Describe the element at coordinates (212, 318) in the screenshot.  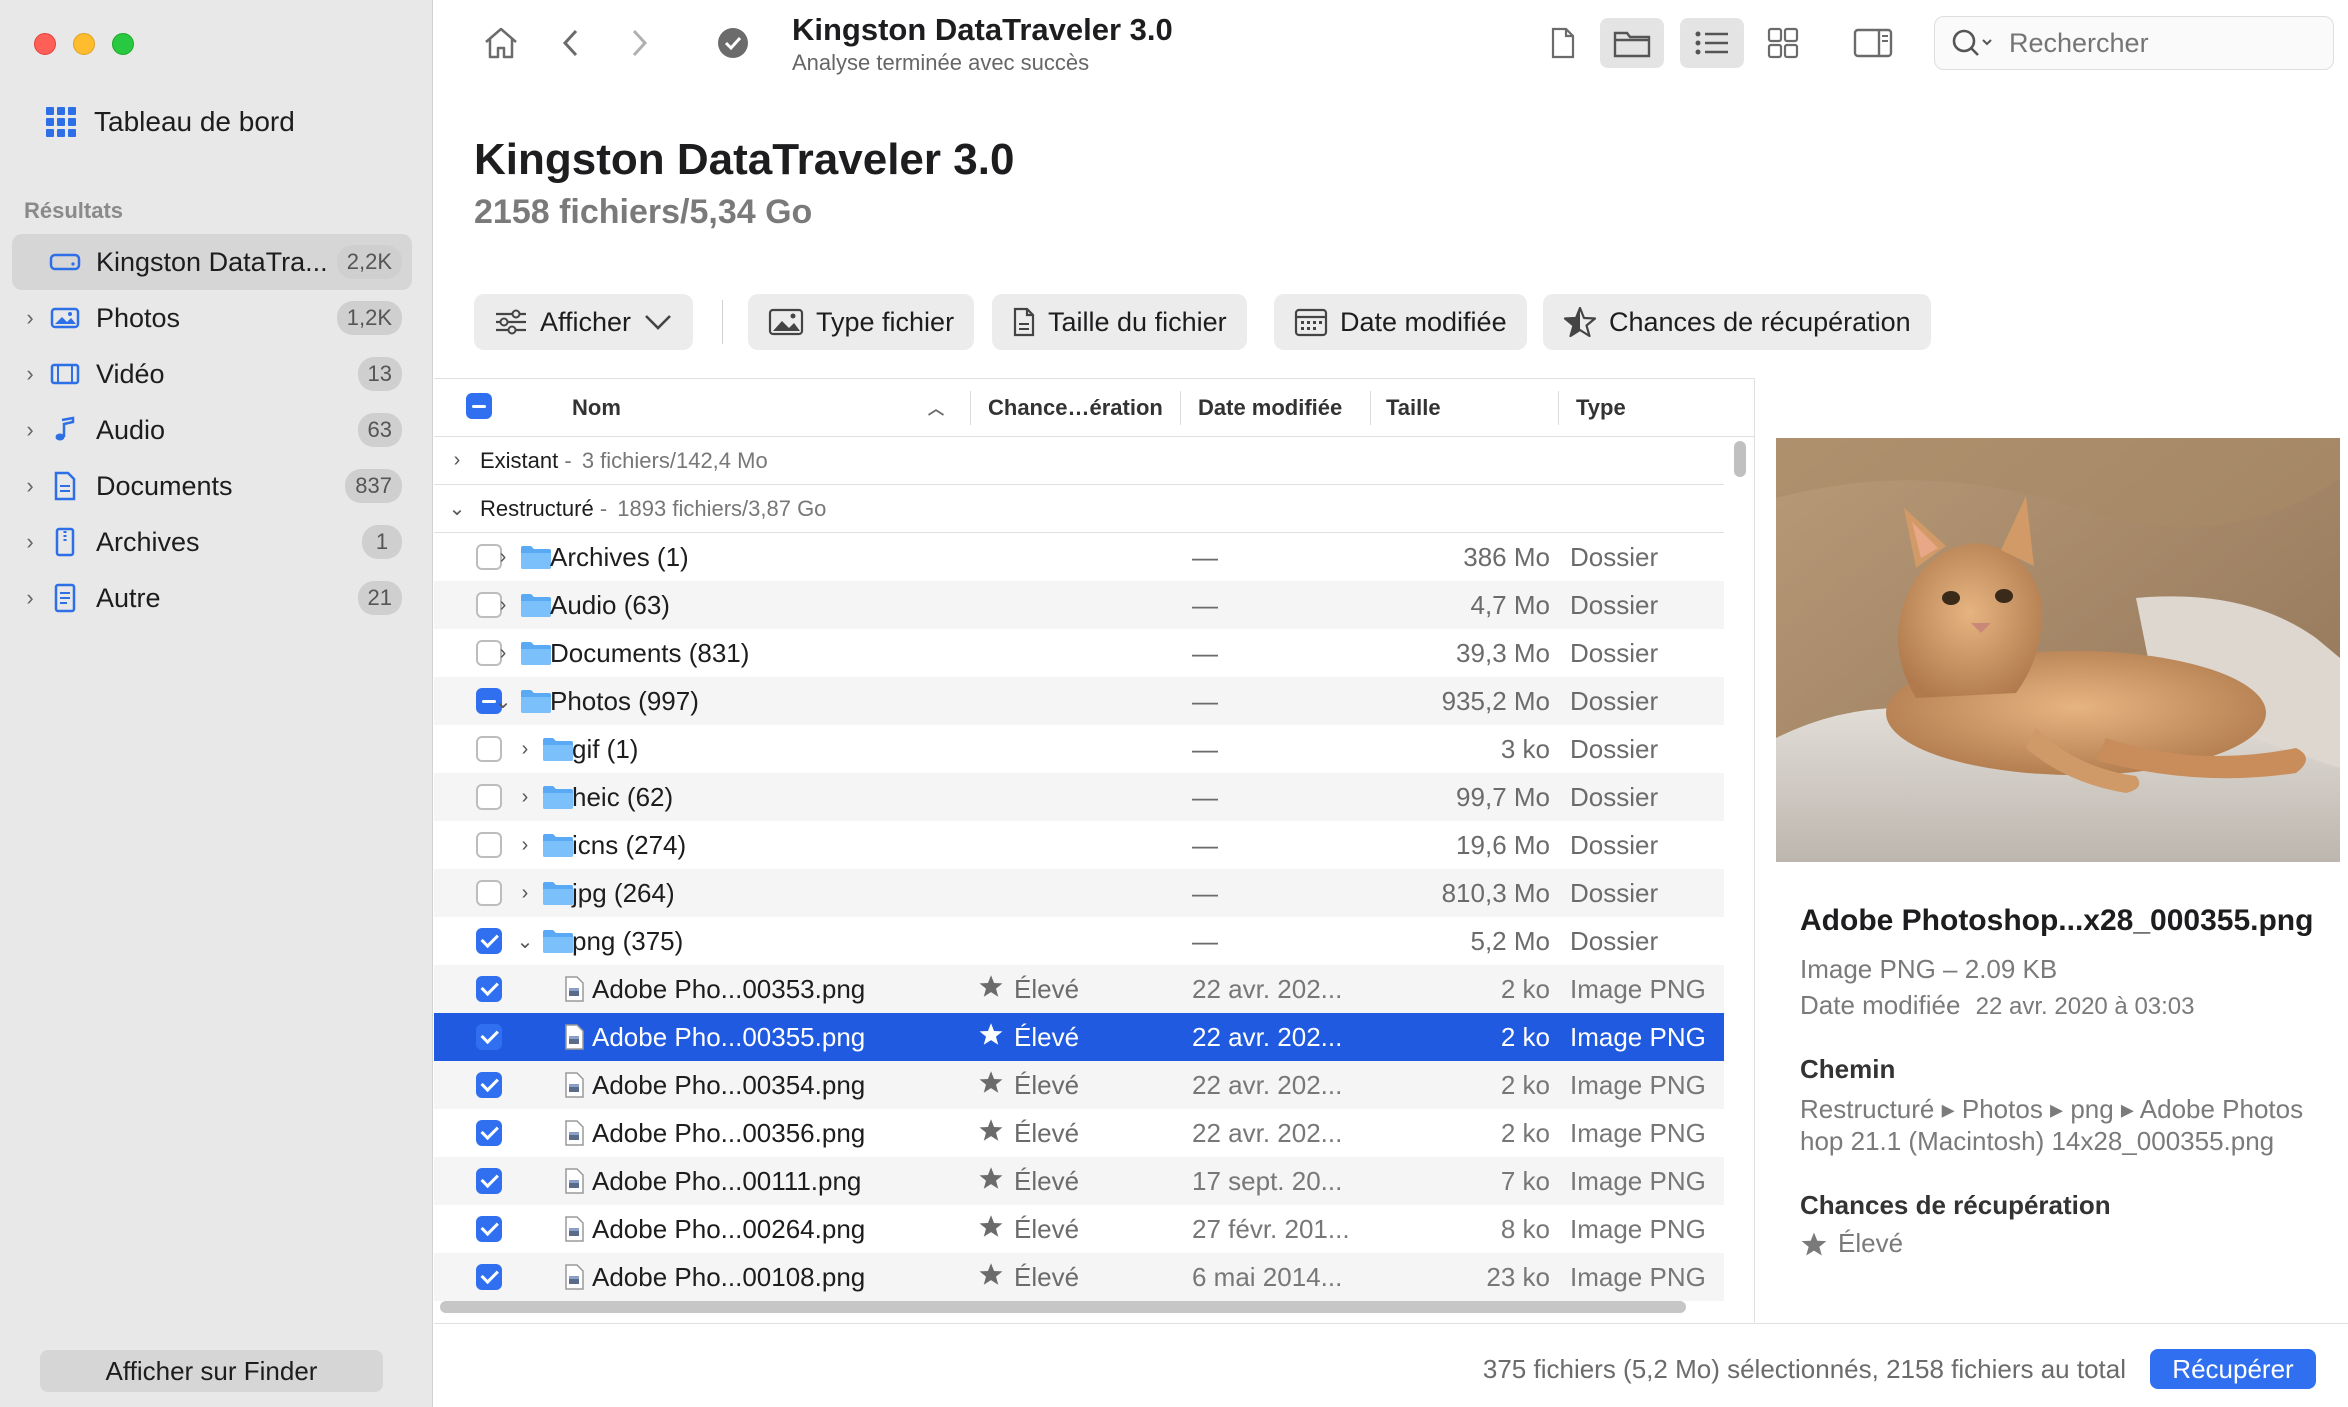
I see `sidebar-item-photos: › Photos 1,2K` at that location.